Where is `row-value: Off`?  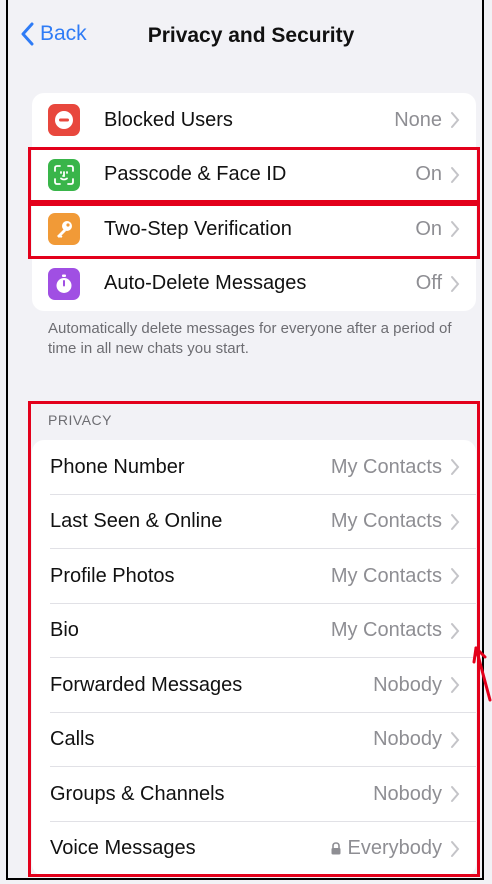
row-value: Off is located at coordinates (428, 283).